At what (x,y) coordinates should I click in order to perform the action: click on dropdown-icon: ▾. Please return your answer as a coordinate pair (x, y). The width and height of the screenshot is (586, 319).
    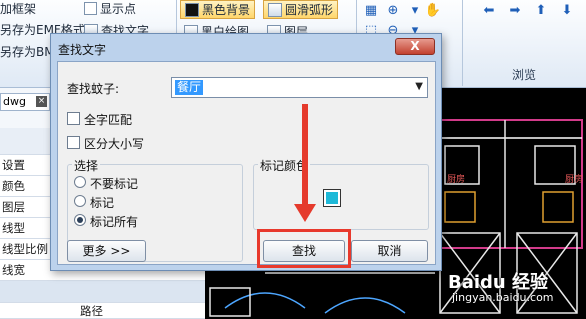
    Looking at the image, I should click on (415, 10).